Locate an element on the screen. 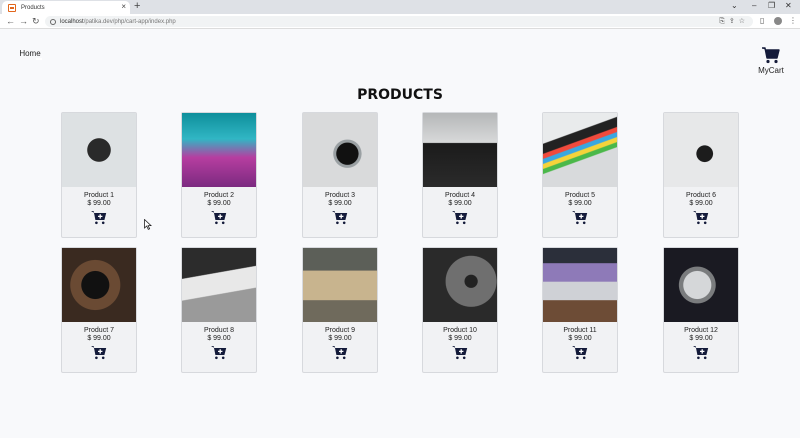 The height and width of the screenshot is (438, 800). page-title: PRODUCTS is located at coordinates (400, 95).